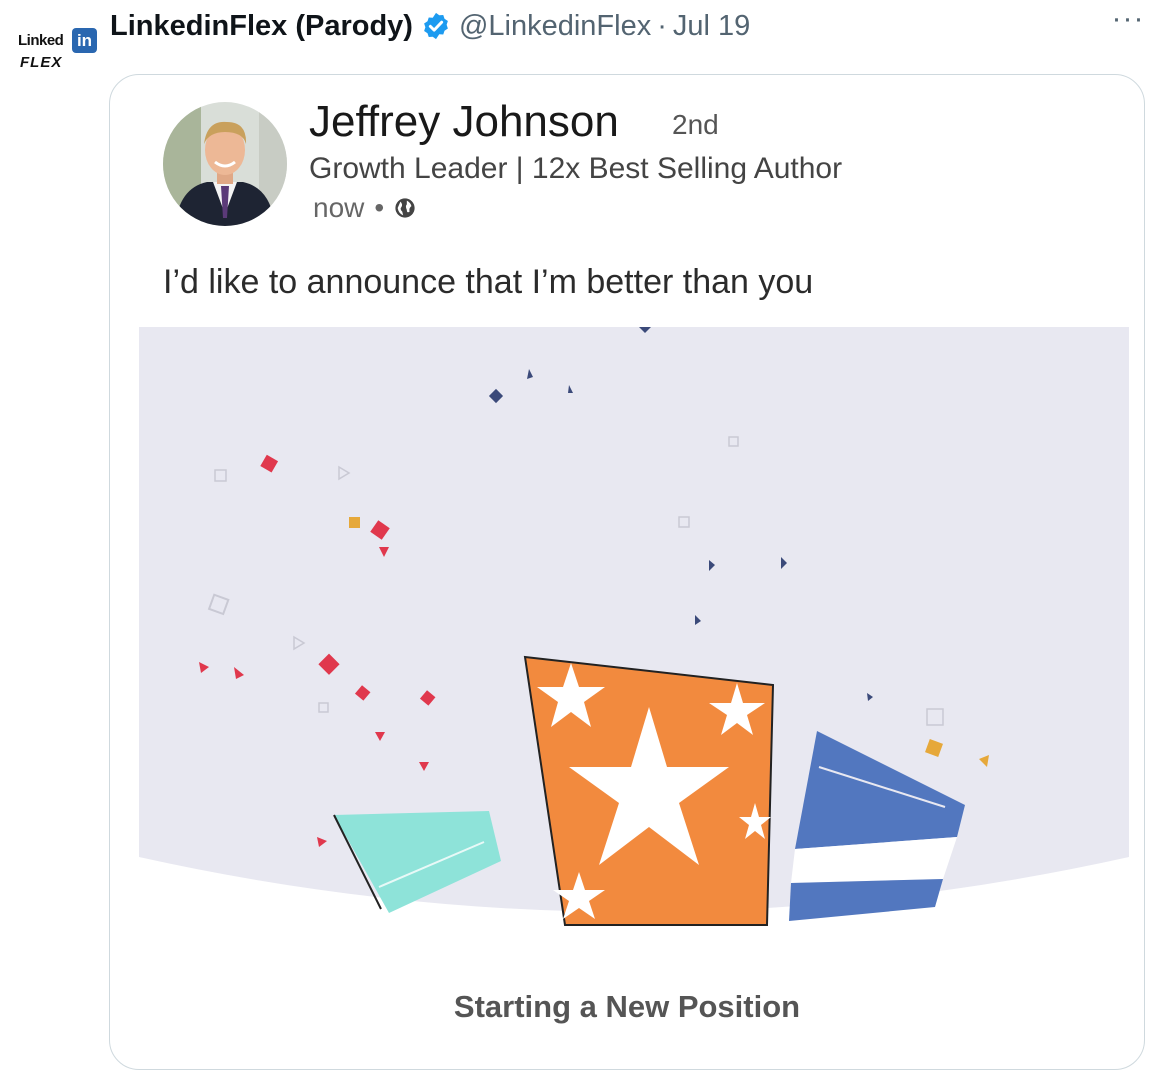 The height and width of the screenshot is (1084, 1174). What do you see at coordinates (627, 1006) in the screenshot?
I see `image-caption: Starting a New Position` at bounding box center [627, 1006].